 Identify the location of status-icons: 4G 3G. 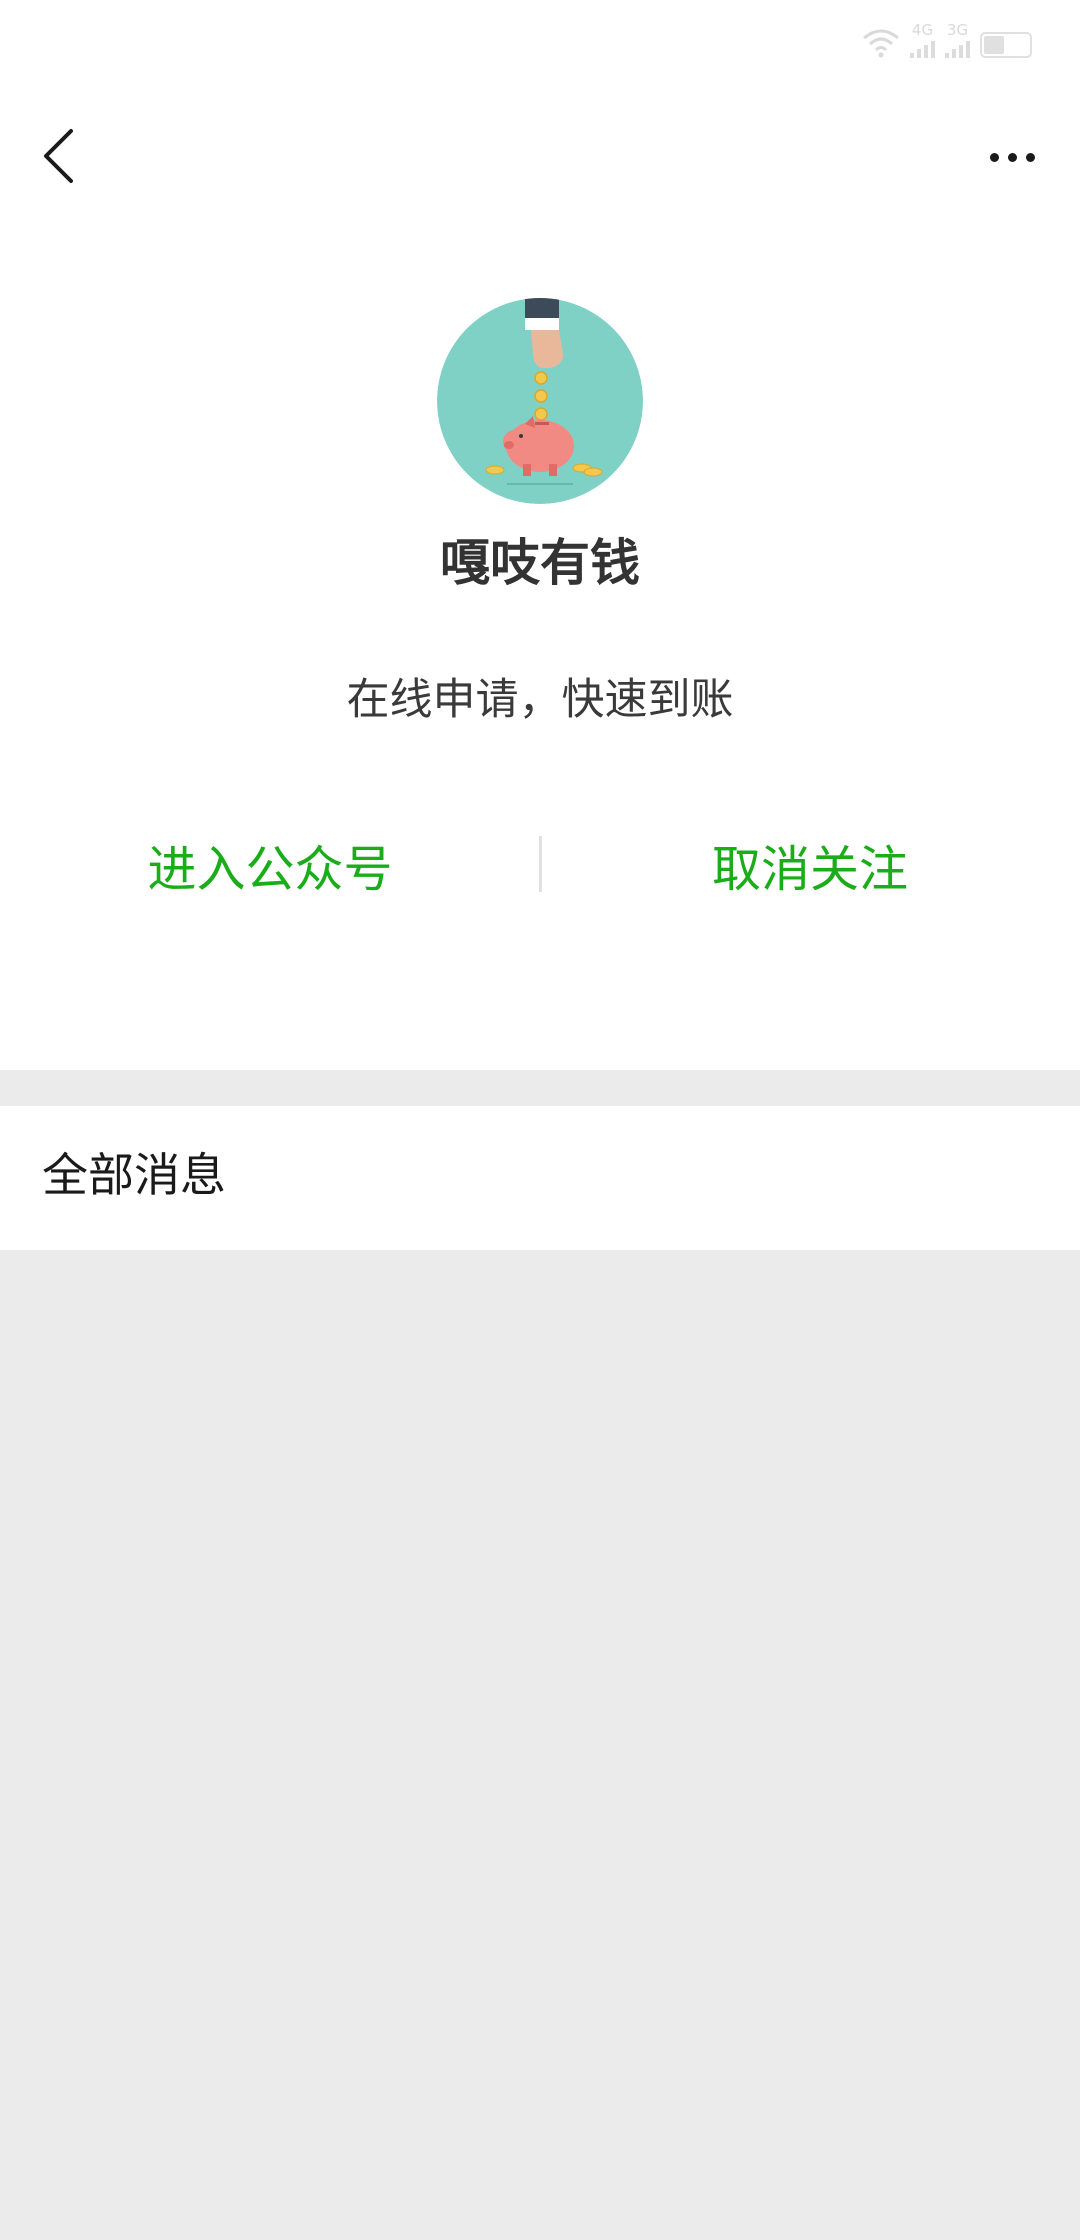
(947, 38).